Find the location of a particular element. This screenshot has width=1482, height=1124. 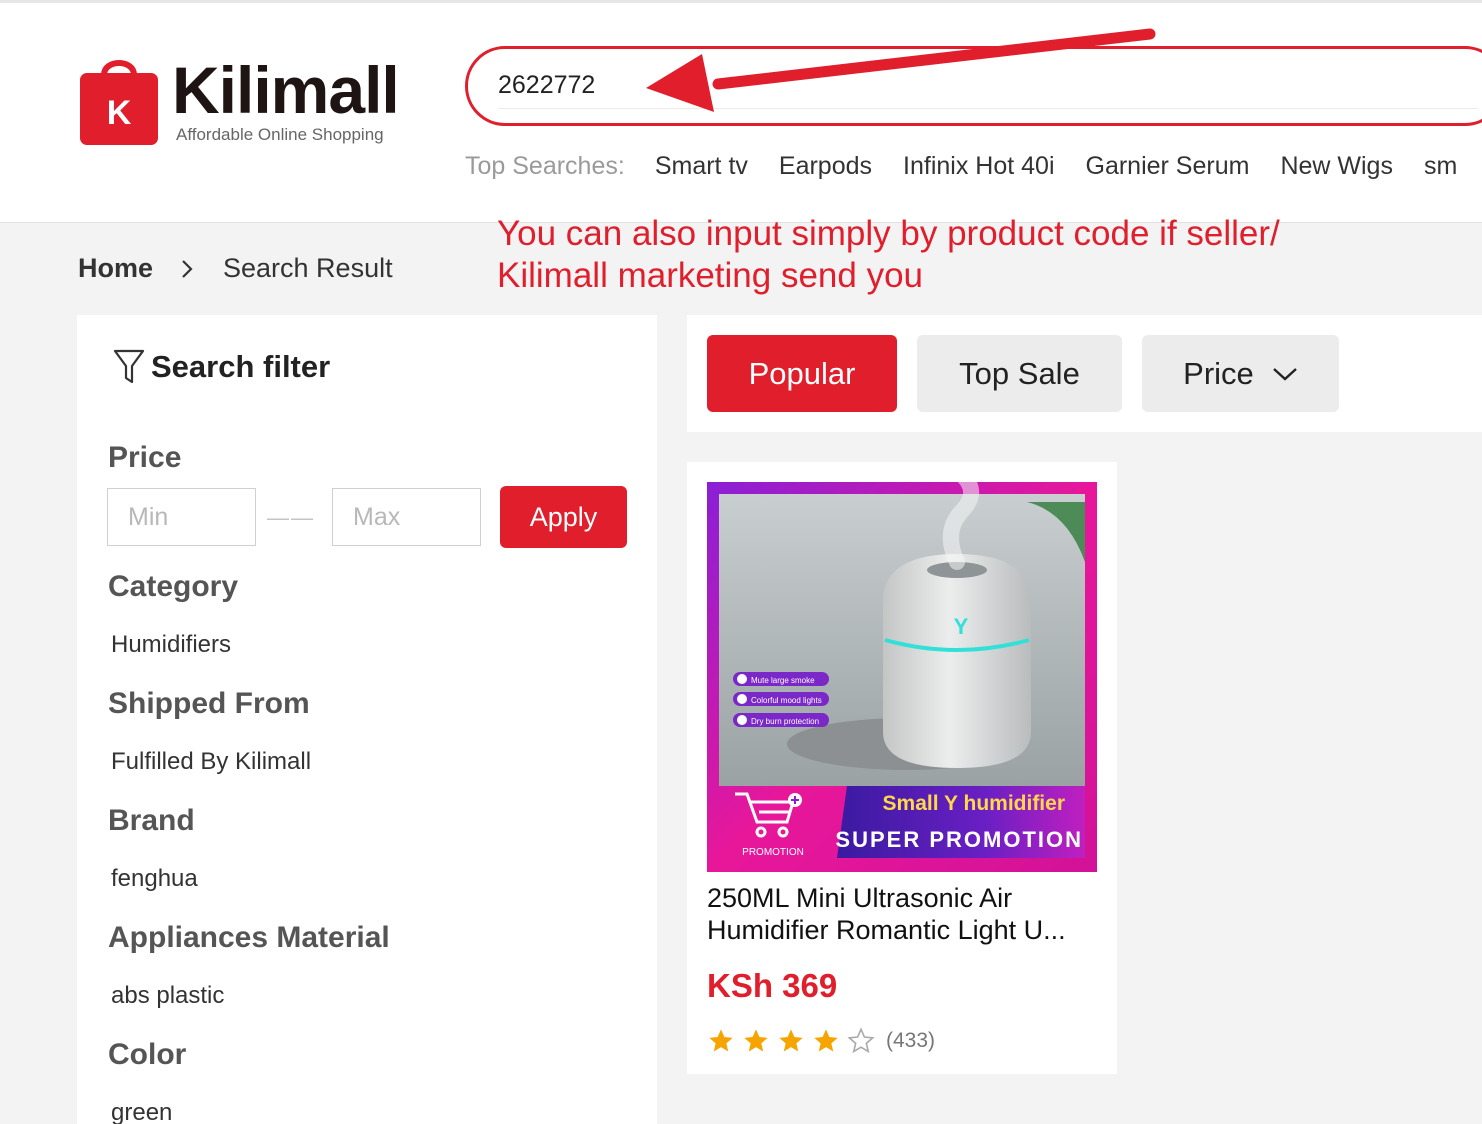

category-option: Humidifiers is located at coordinates (171, 645).